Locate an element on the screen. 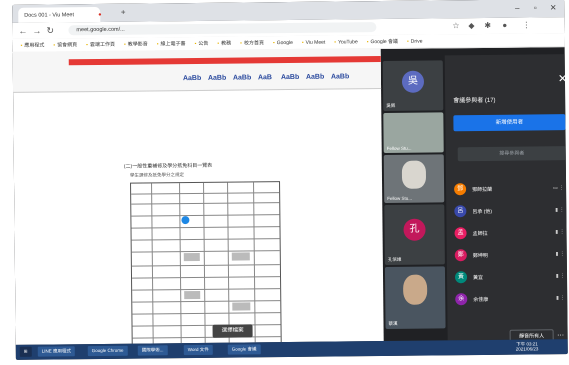 Image resolution: width=569 pixels, height=365 pixels. document-heading: (二)一般性重補修及學分抵免科目一覽表 is located at coordinates (168, 166).